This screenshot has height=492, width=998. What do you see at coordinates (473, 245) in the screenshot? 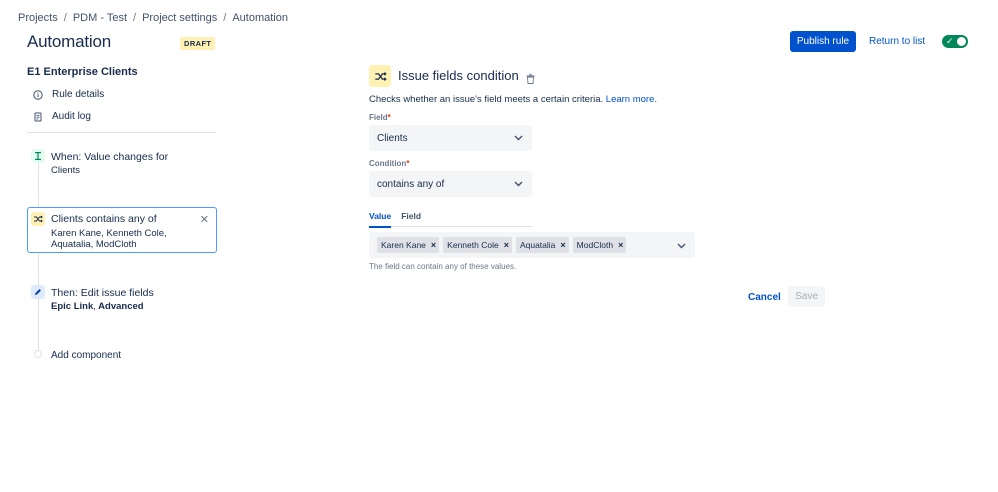
I see `value-chip-label: Kenneth Cole` at bounding box center [473, 245].